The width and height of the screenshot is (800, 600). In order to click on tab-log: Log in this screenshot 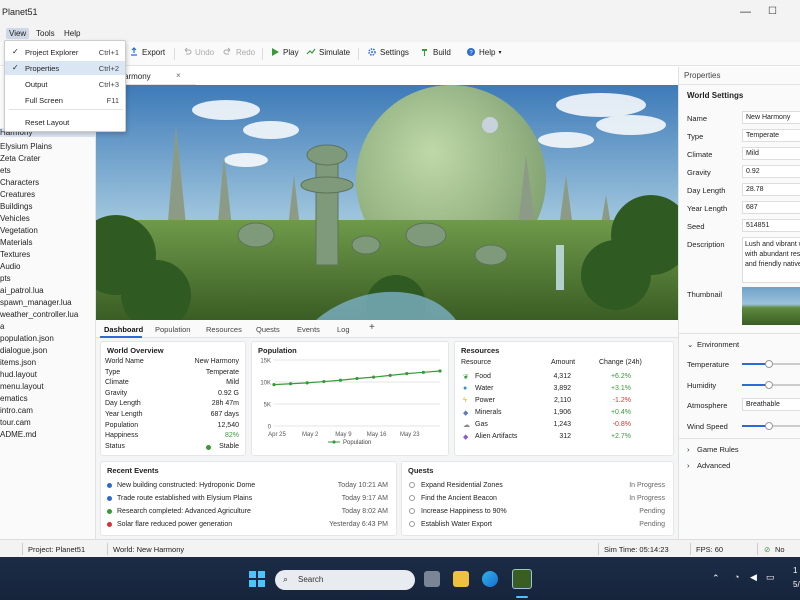, I will do `click(343, 329)`.